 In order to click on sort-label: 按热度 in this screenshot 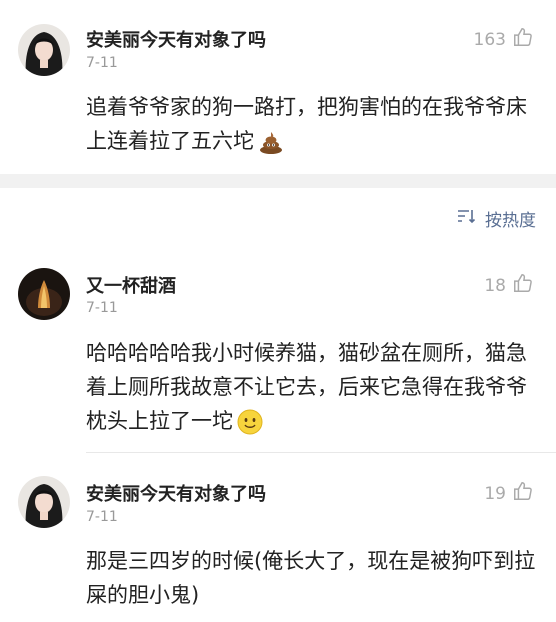, I will do `click(510, 221)`.